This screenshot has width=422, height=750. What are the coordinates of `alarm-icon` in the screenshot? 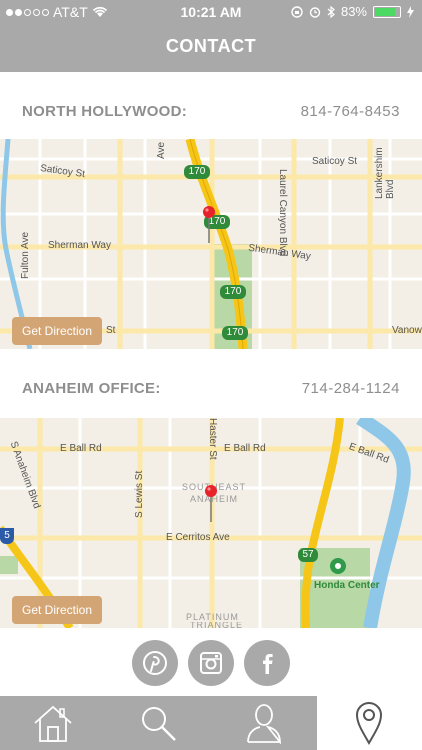 It's located at (315, 12).